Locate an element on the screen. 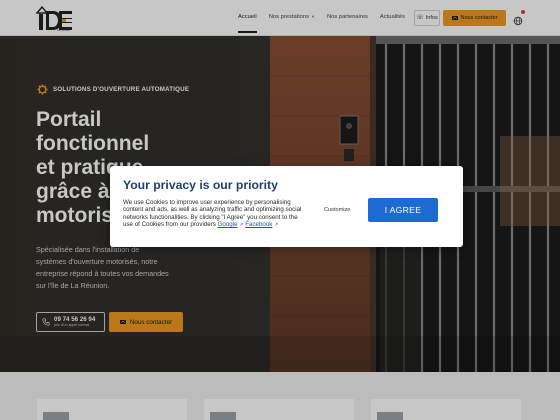 This screenshot has width=560, height=420. privacy-modal-title: Your privacy is our priority is located at coordinates (200, 185).